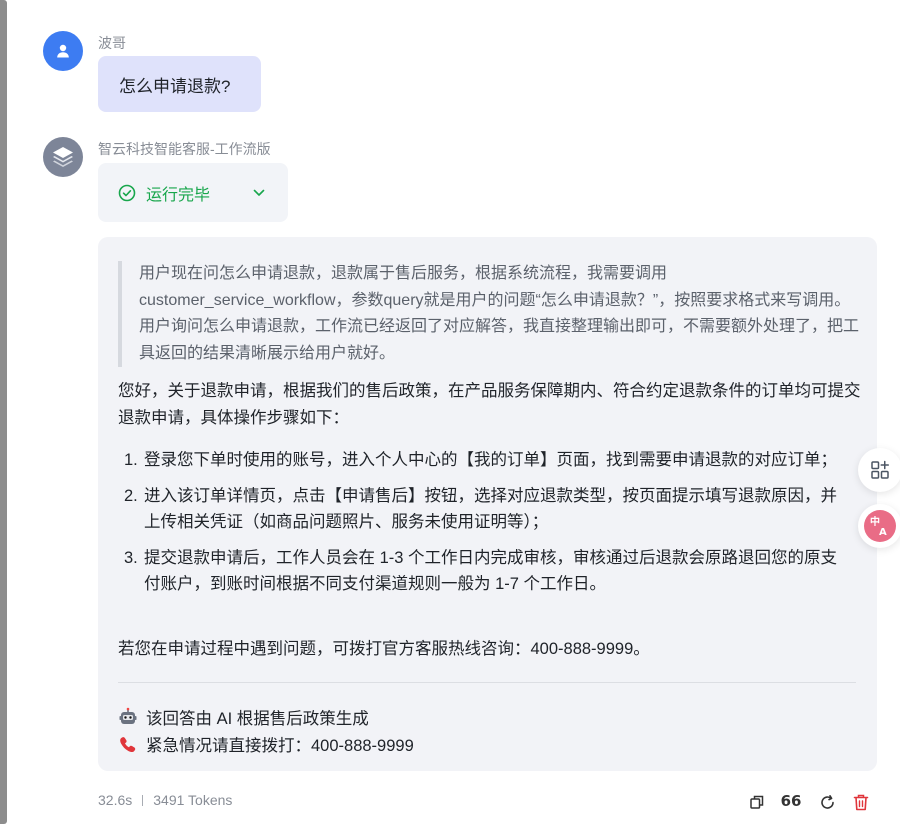 The width and height of the screenshot is (900, 824). What do you see at coordinates (143, 800) in the screenshot?
I see `meta-separator` at bounding box center [143, 800].